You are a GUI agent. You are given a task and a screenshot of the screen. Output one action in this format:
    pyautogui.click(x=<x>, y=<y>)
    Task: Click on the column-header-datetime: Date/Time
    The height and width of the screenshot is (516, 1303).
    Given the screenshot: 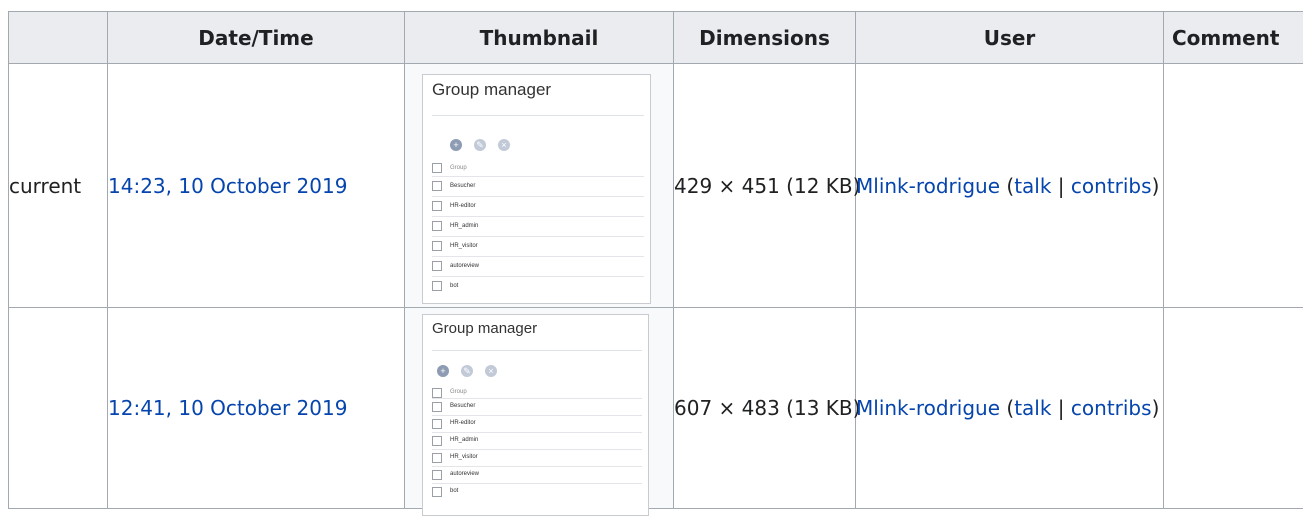 What is the action you would take?
    pyautogui.click(x=256, y=38)
    